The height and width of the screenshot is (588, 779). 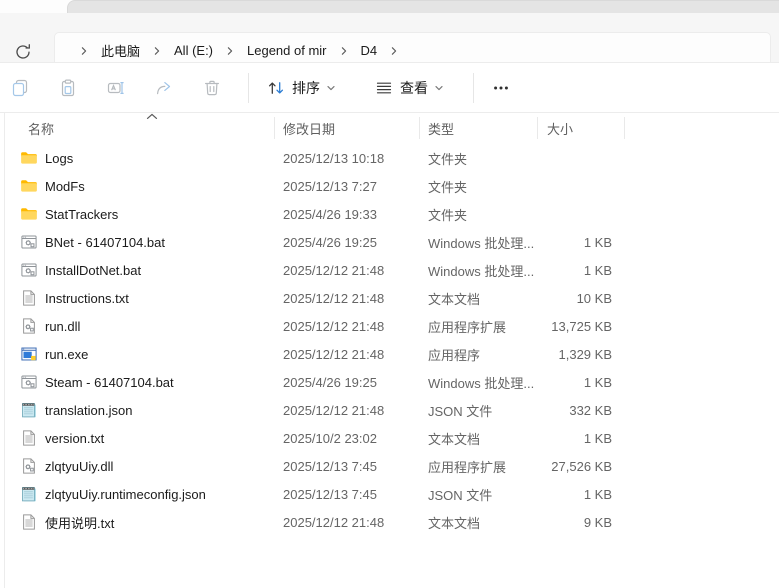 What do you see at coordinates (389, 522) in the screenshot?
I see `file-row: 使用说明.txt 2025/12/12 21:48 文本文档 9 KB` at bounding box center [389, 522].